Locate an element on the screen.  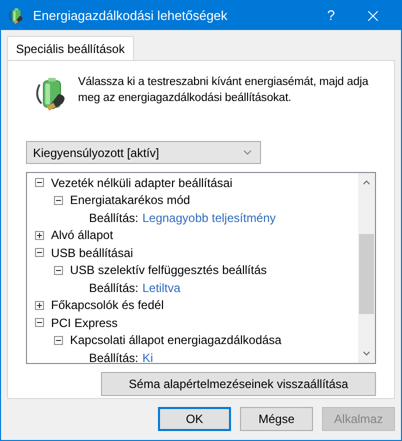
tree-item: Kapcsolati állapot energiagazdálkodása is located at coordinates (176, 340).